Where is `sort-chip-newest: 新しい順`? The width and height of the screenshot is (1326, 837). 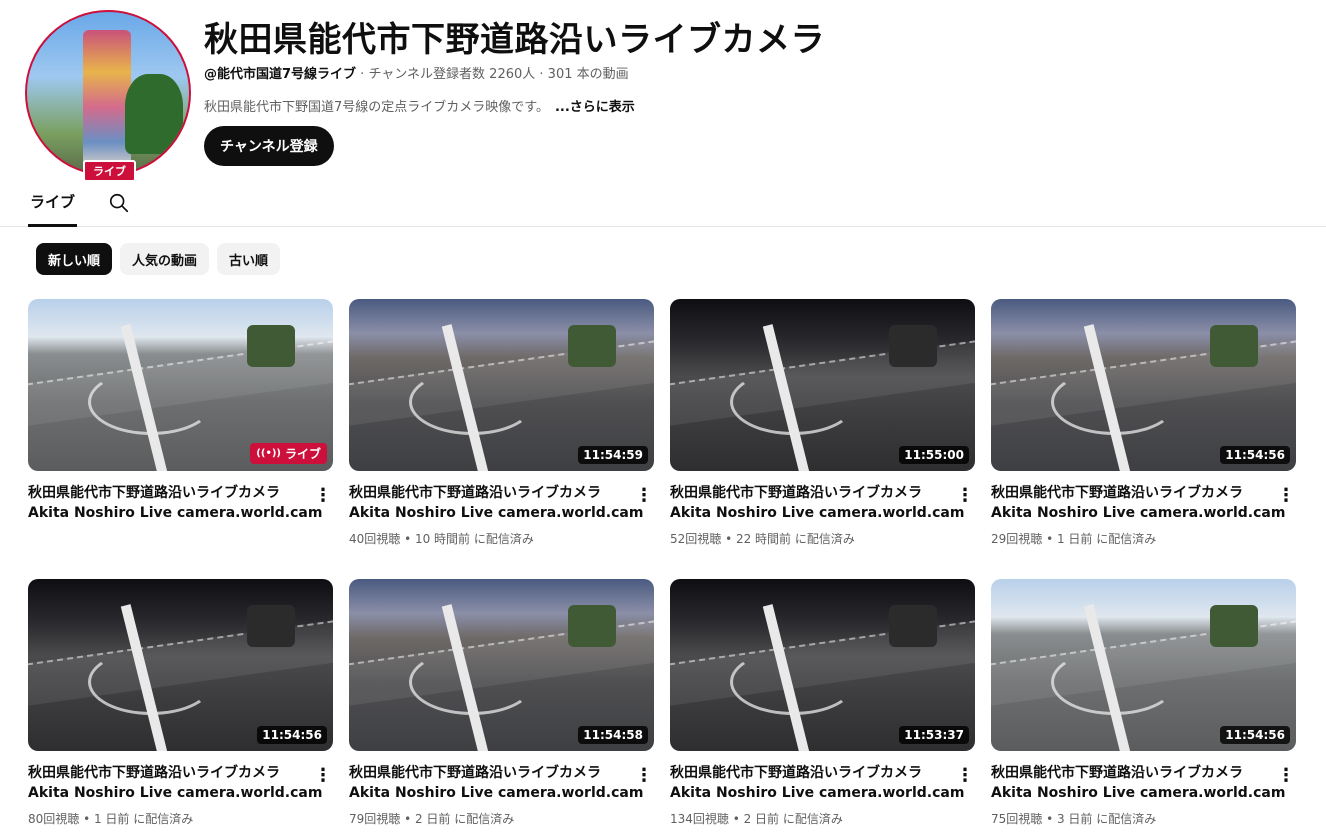
sort-chip-newest: 新しい順 is located at coordinates (74, 259).